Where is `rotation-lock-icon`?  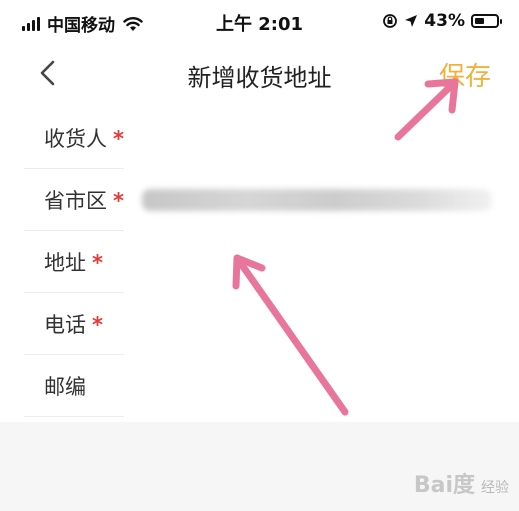
rotation-lock-icon is located at coordinates (390, 21).